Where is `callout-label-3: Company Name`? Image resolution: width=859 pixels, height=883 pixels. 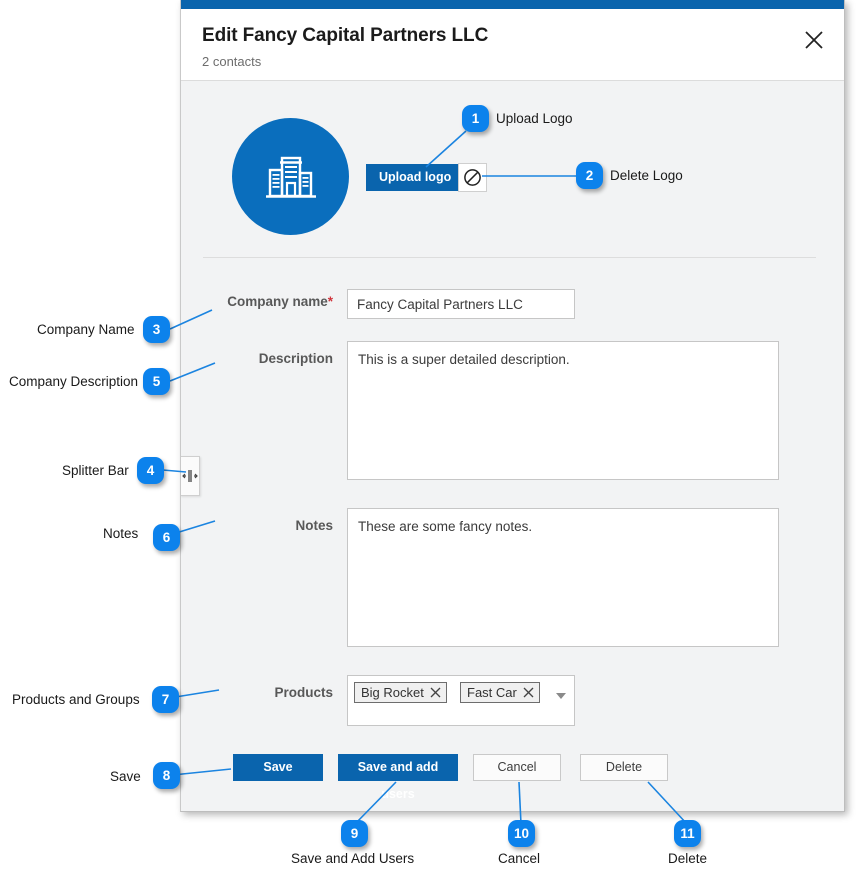 callout-label-3: Company Name is located at coordinates (86, 329).